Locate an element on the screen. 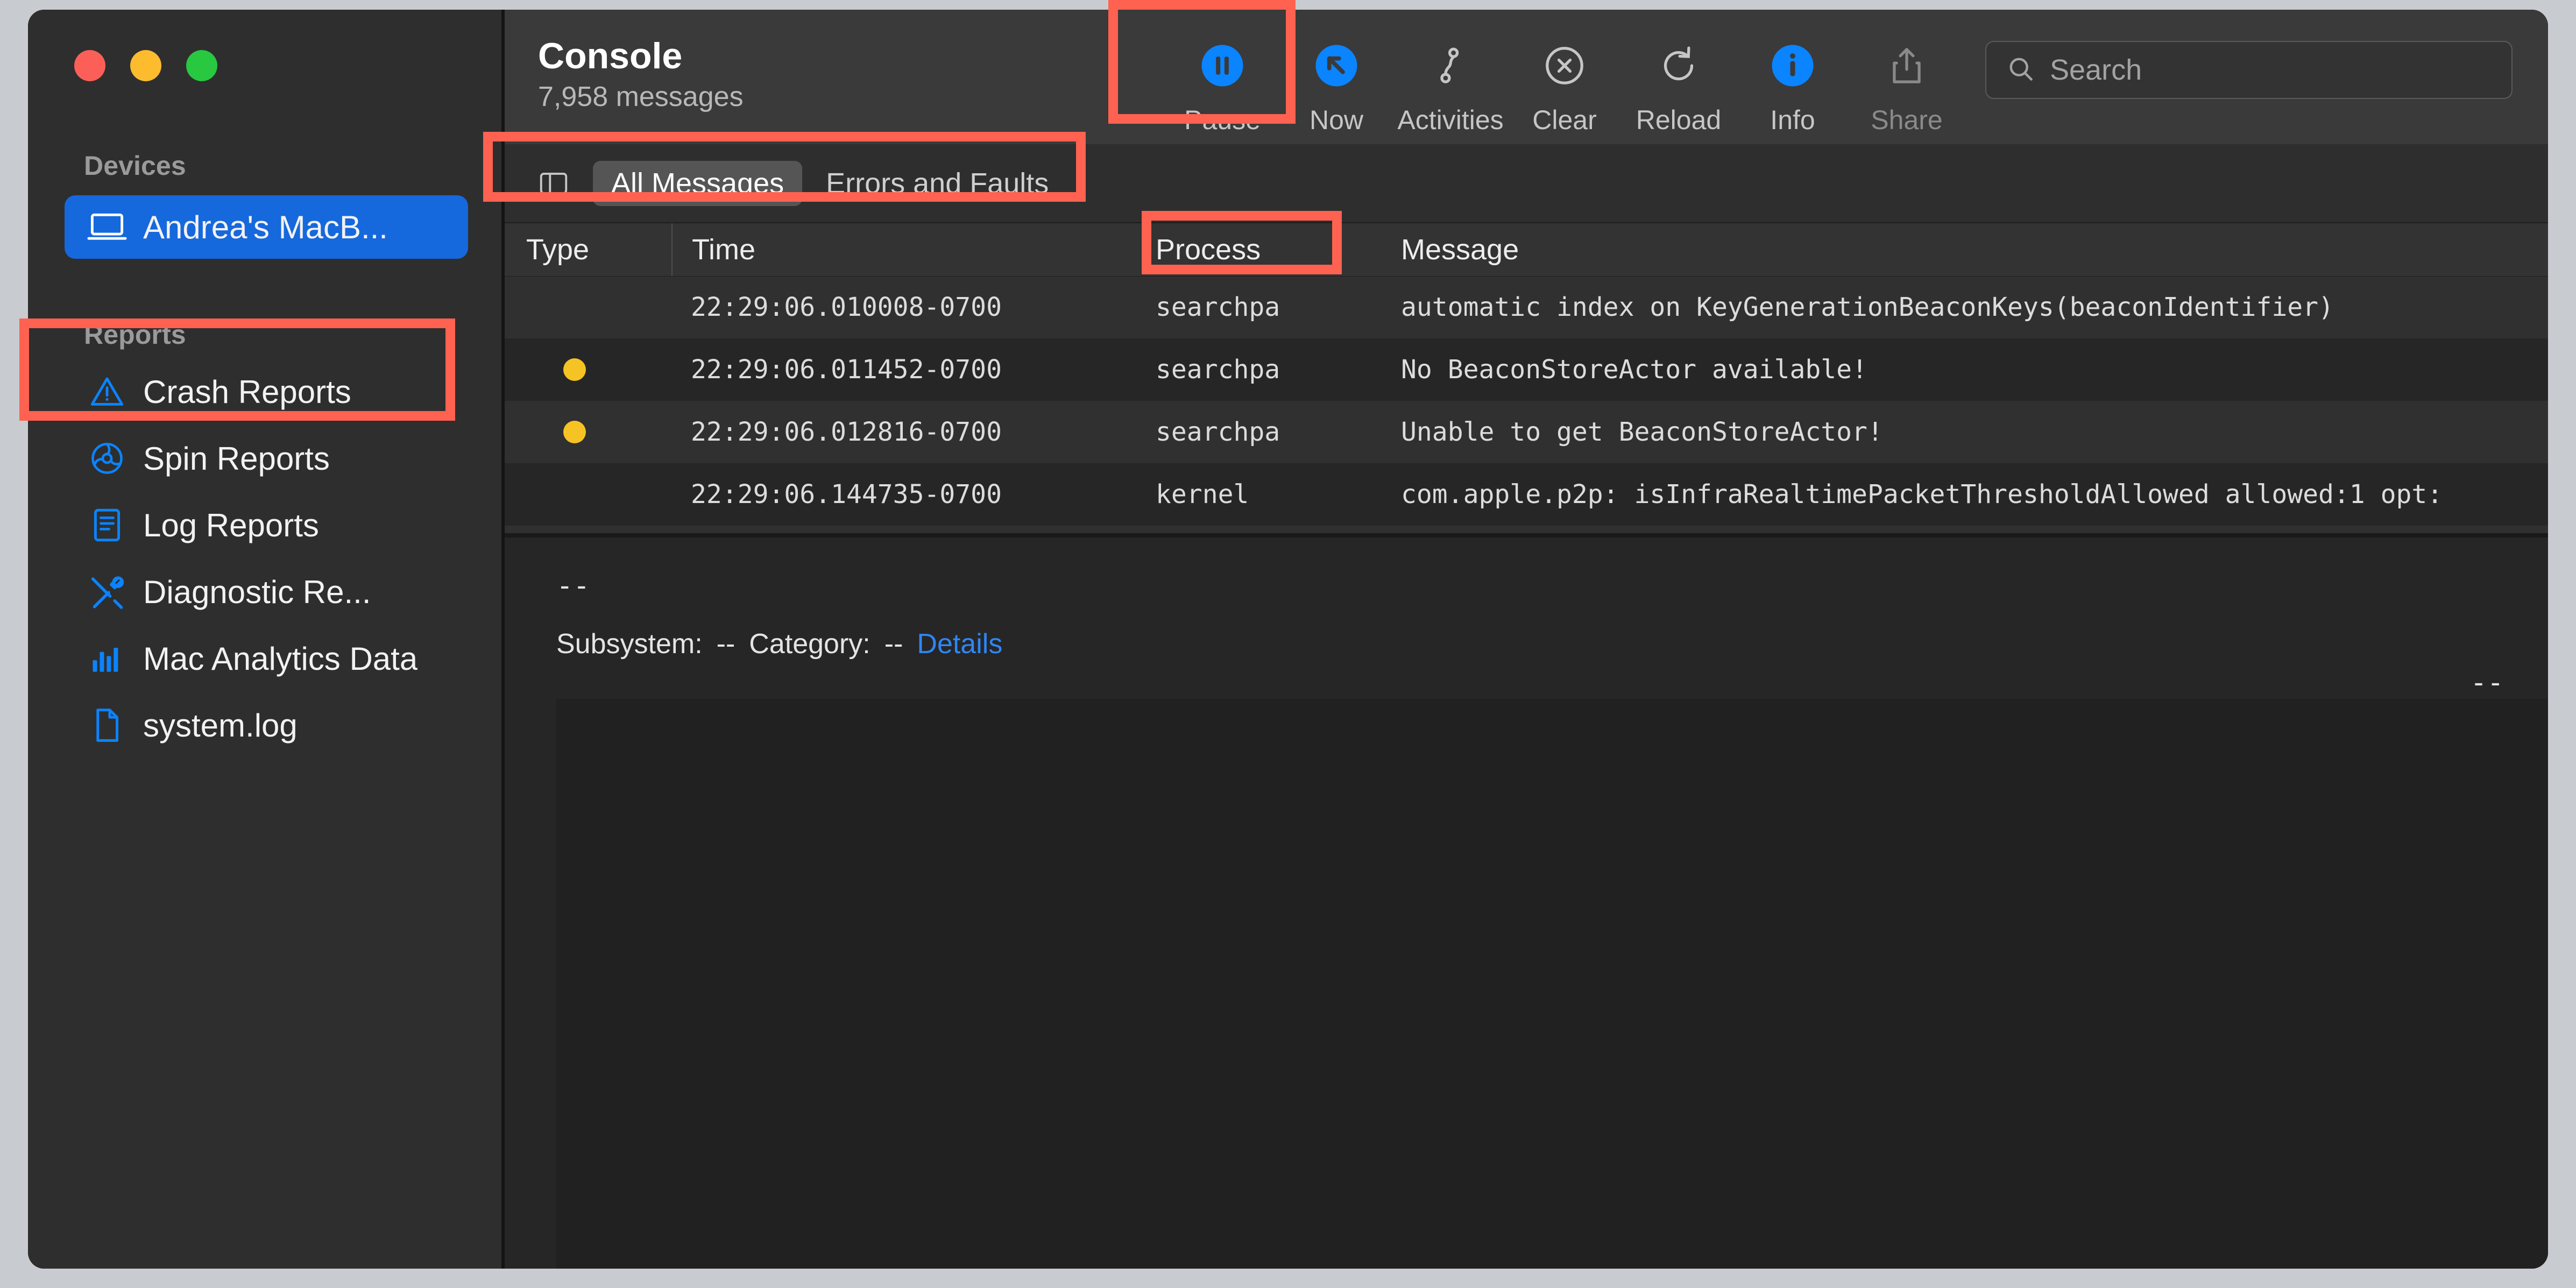  table-header-time: Time is located at coordinates (913, 249).